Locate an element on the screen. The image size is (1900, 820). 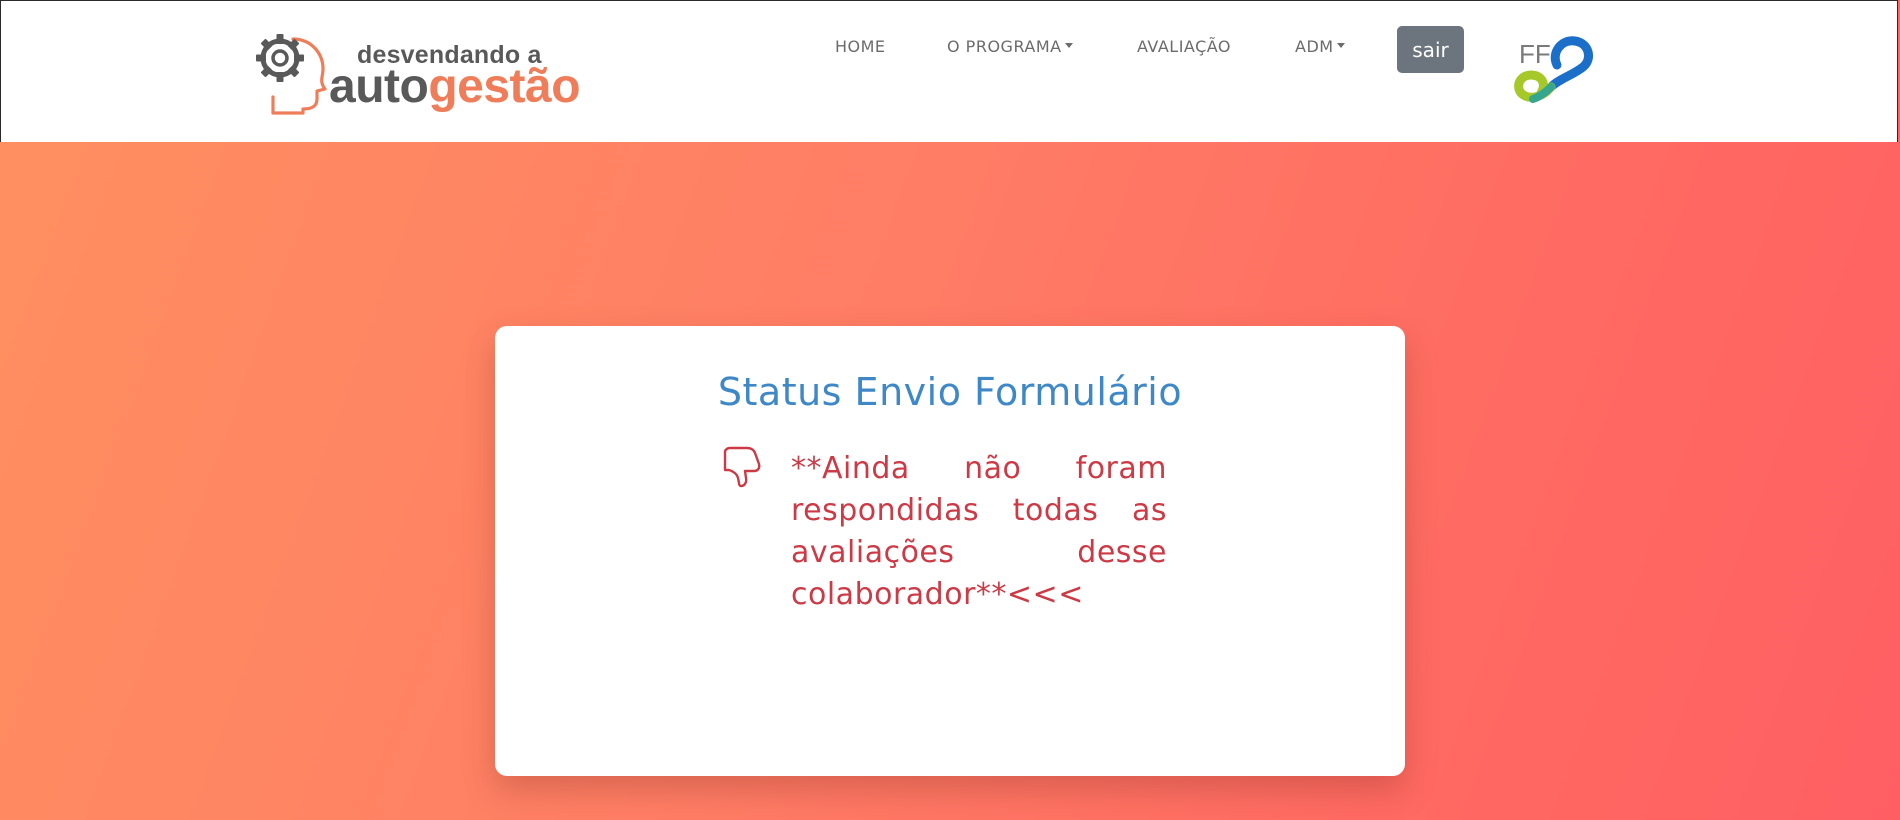
site-logo: desvendando a autogestão is located at coordinates (418, 75).